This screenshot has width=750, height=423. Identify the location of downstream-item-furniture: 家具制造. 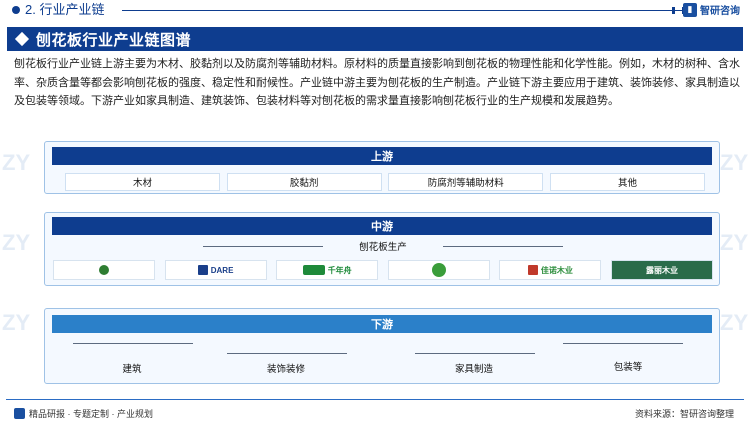
(473, 369).